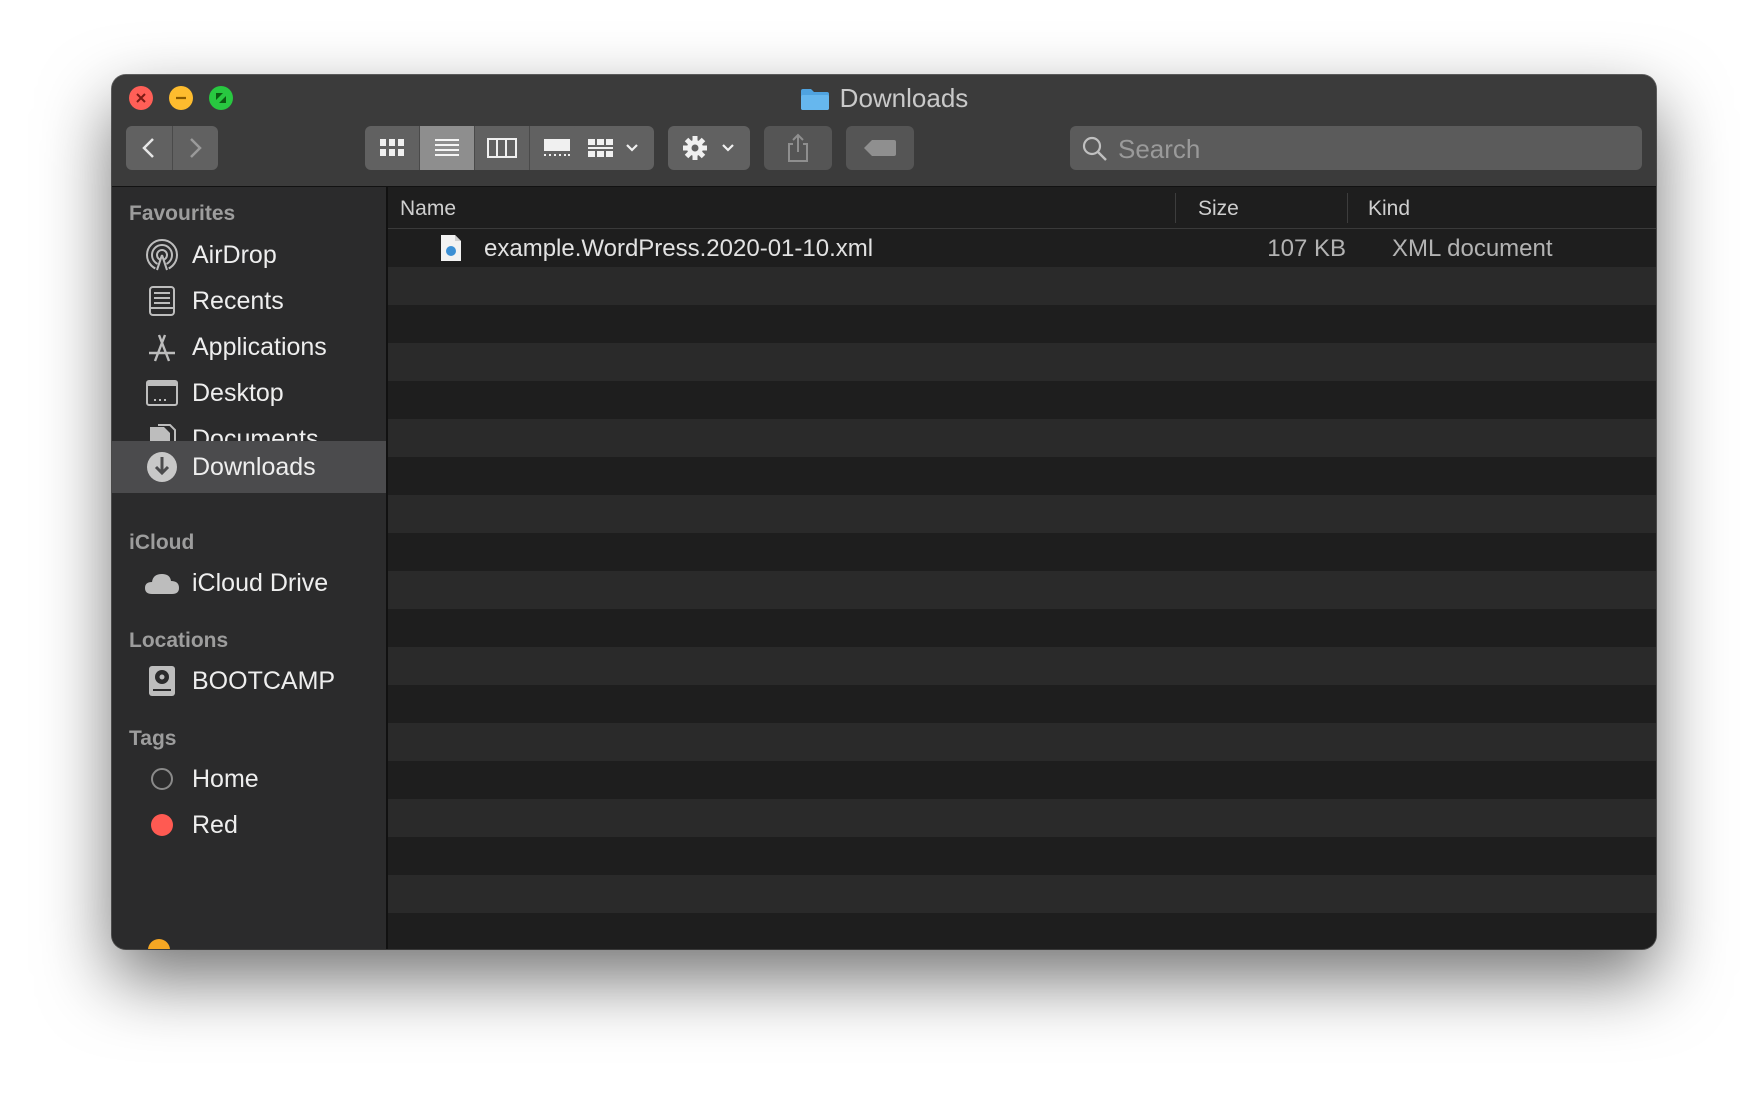 This screenshot has width=1764, height=1096. What do you see at coordinates (162, 542) in the screenshot?
I see `sidebar-section-icloud: iCloud` at bounding box center [162, 542].